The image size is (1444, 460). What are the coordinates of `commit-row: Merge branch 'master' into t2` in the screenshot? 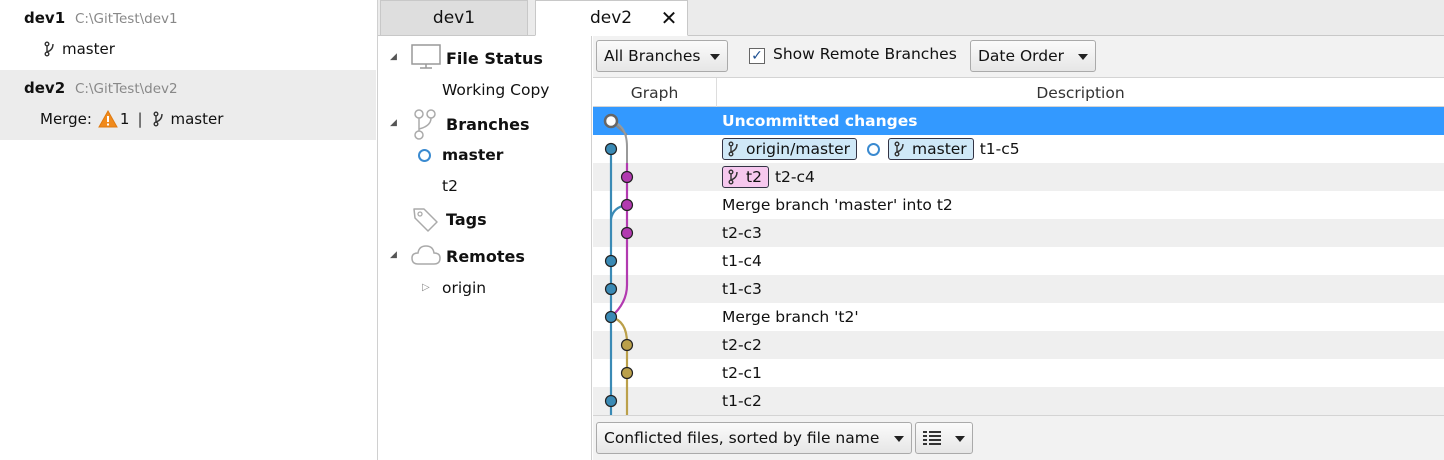 It's located at (1018, 205).